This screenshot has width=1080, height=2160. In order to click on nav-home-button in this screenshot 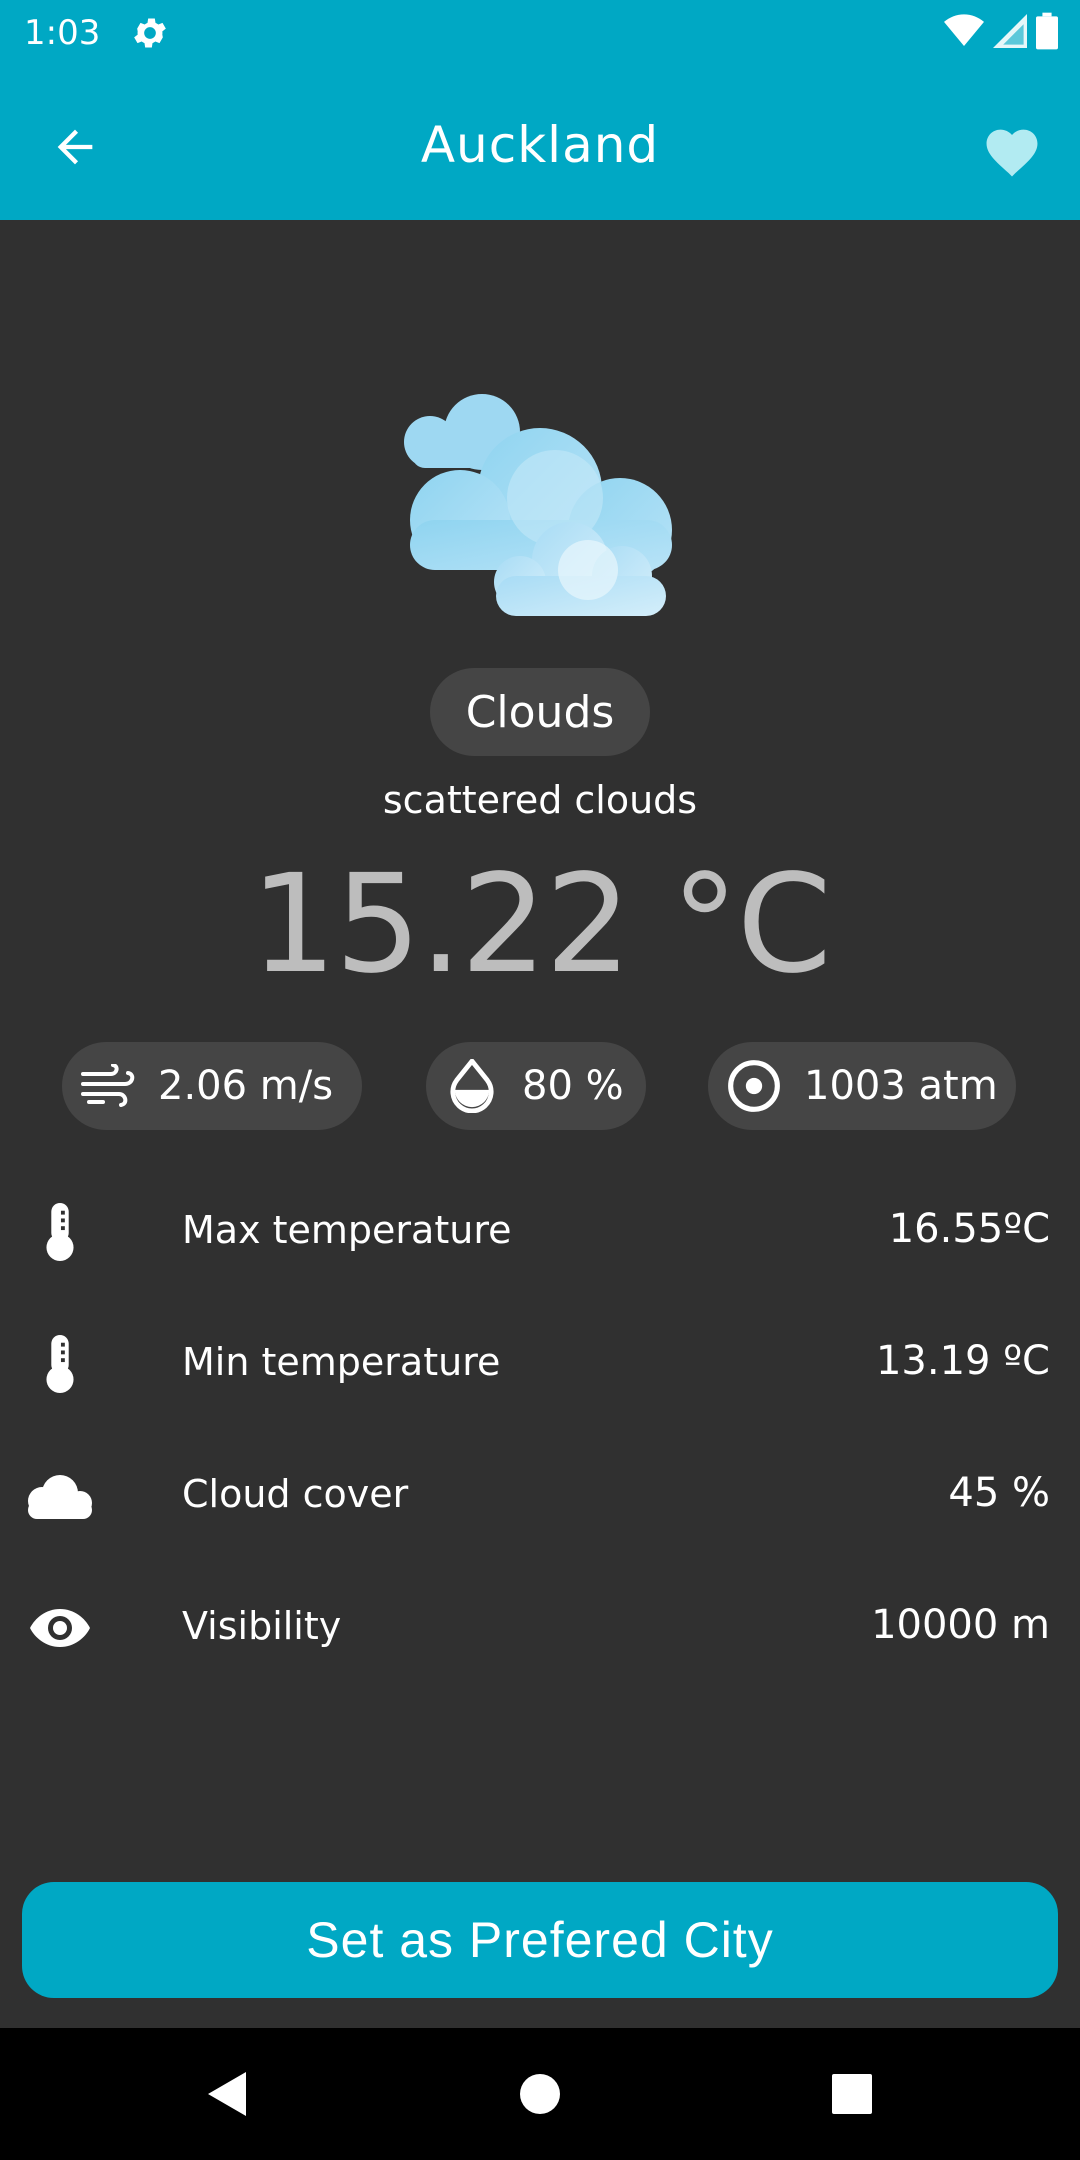, I will do `click(540, 2094)`.